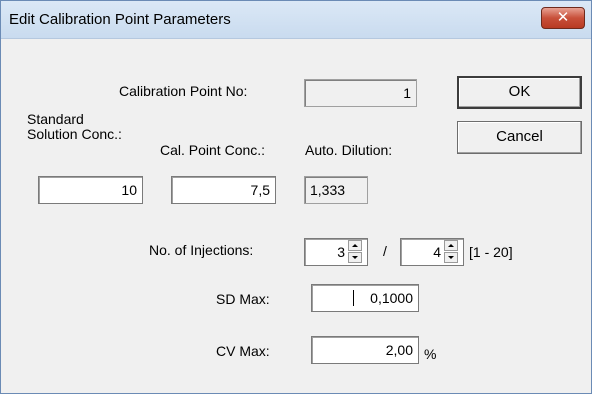 The image size is (592, 394). Describe the element at coordinates (519, 92) in the screenshot. I see `ok-button: OK` at that location.